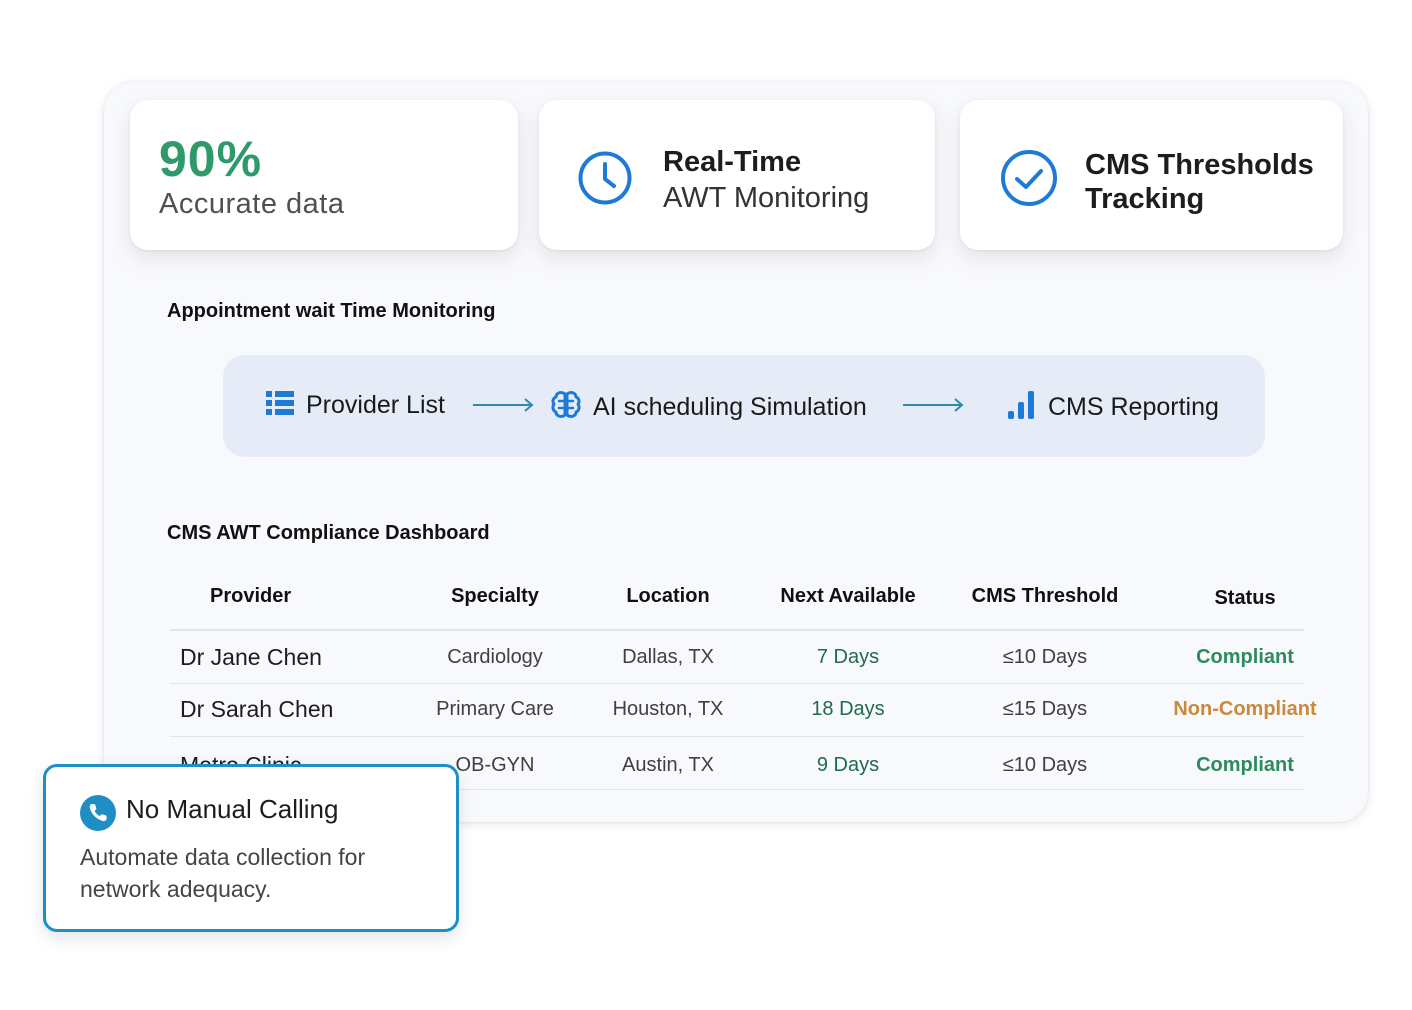 This screenshot has width=1412, height=1010. What do you see at coordinates (848, 709) in the screenshot?
I see `cell-text: 18 Days` at bounding box center [848, 709].